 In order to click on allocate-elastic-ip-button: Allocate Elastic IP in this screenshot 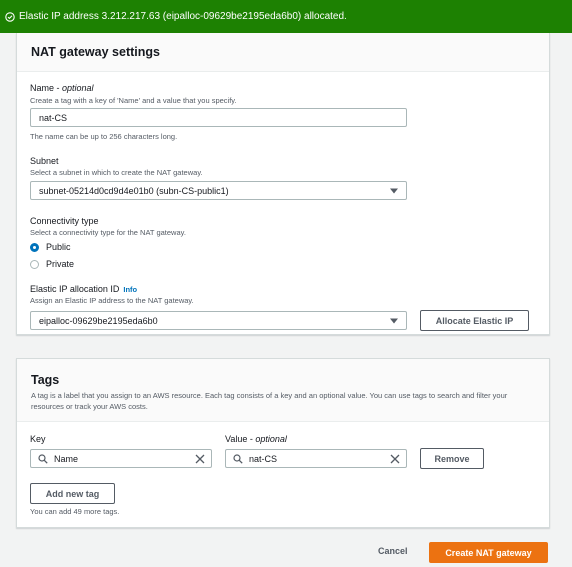, I will do `click(474, 320)`.